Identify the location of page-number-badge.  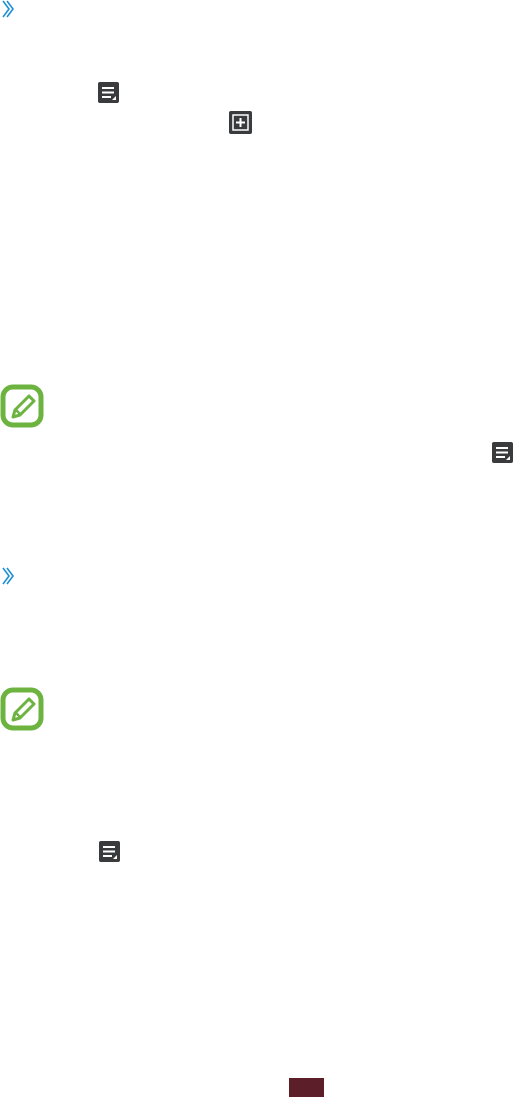
(306, 1087).